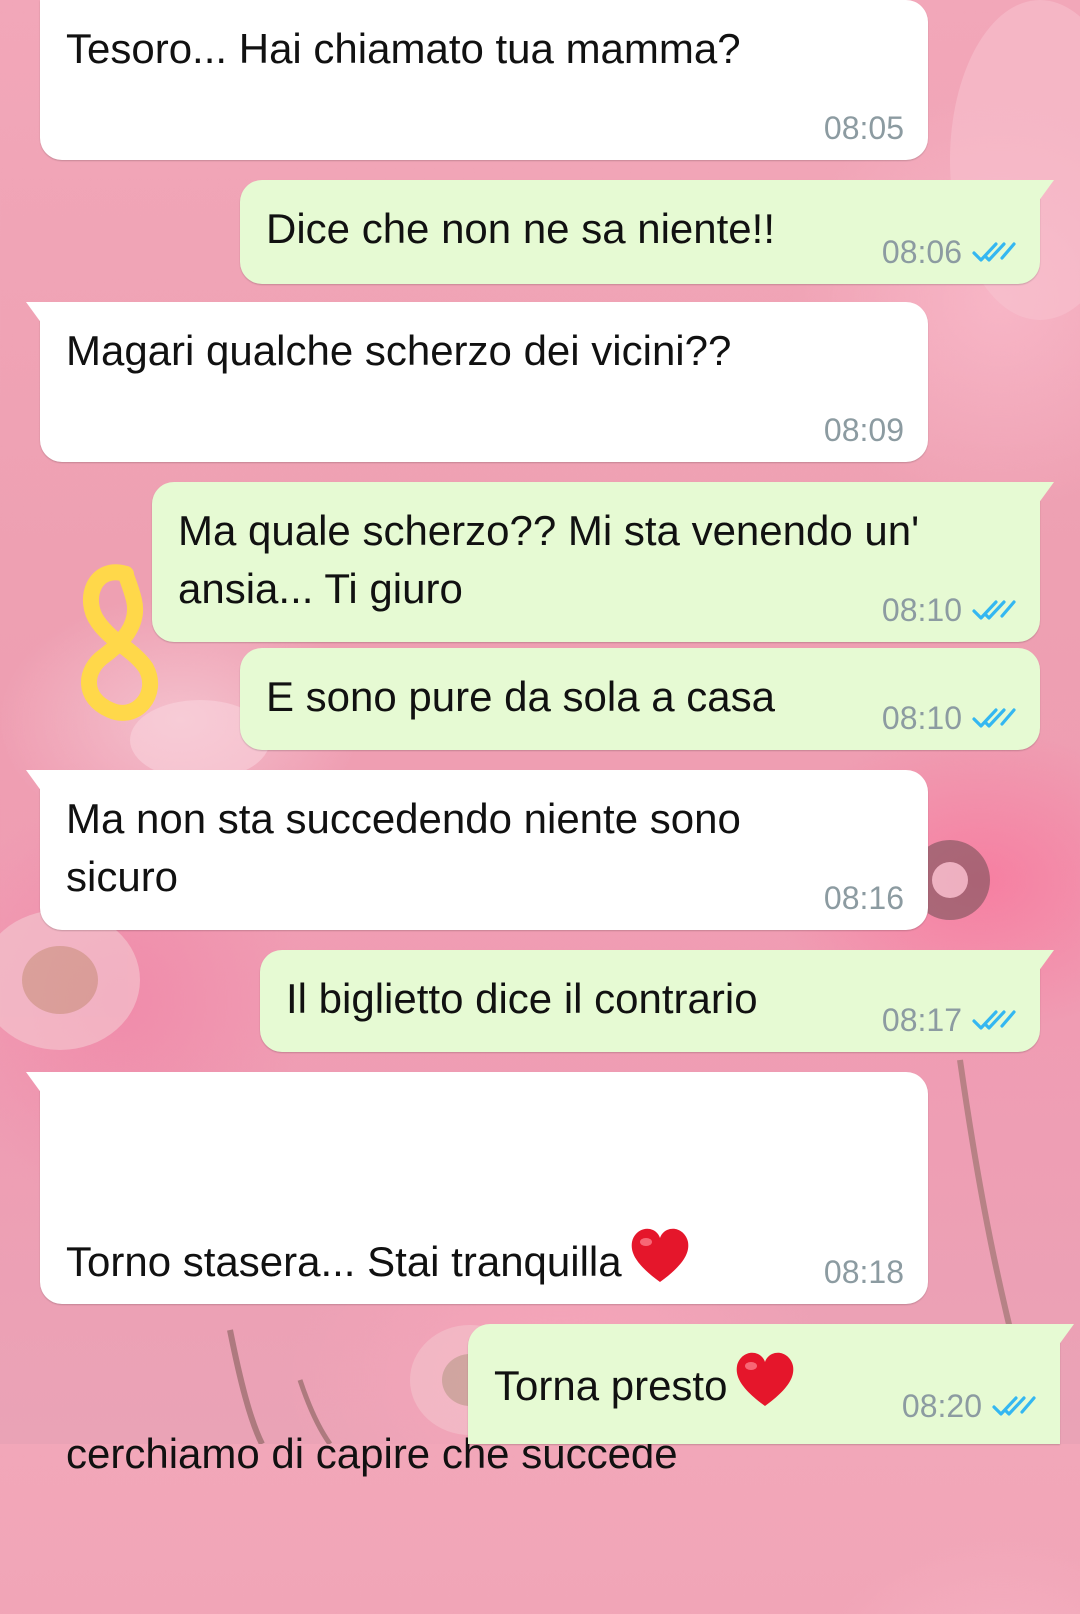 The width and height of the screenshot is (1080, 1614). Describe the element at coordinates (522, 998) in the screenshot. I see `message-text: Il biglietto dice il contrario` at that location.